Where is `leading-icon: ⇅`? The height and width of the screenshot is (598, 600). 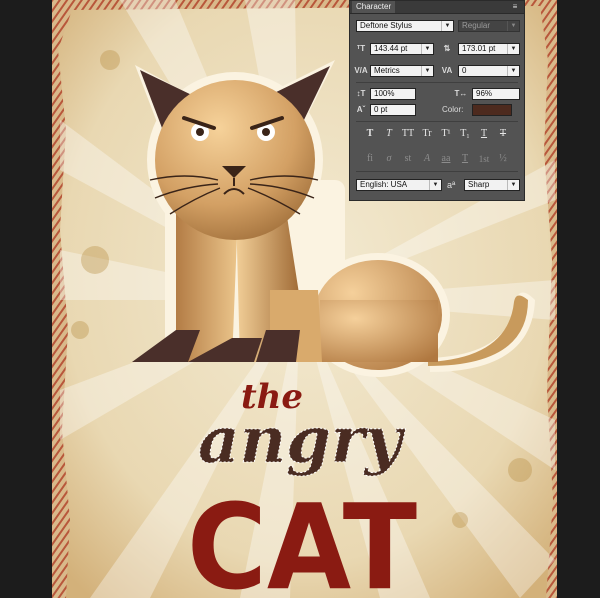
leading-icon: ⇅ is located at coordinates (447, 48).